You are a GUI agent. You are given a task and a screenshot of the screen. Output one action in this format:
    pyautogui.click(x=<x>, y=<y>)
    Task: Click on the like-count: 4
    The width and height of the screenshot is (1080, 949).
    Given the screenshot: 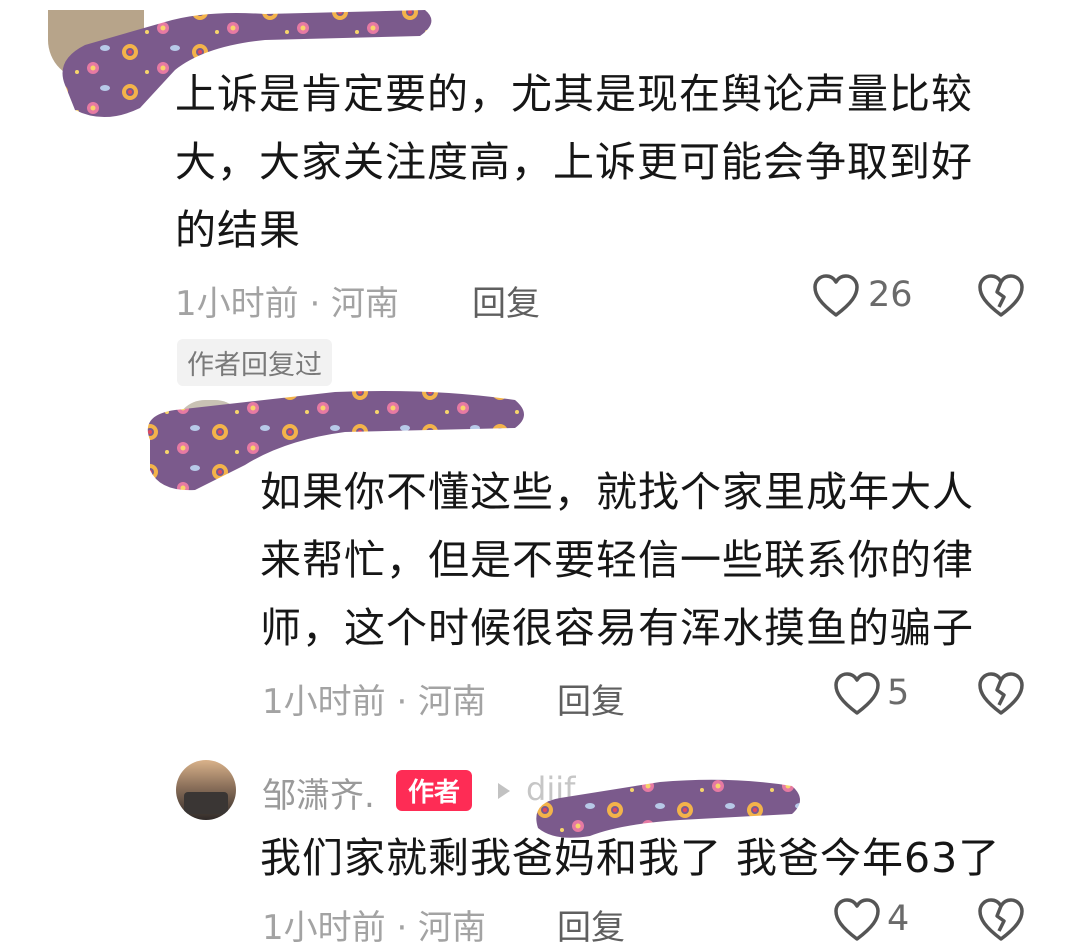 What is the action you would take?
    pyautogui.click(x=898, y=919)
    